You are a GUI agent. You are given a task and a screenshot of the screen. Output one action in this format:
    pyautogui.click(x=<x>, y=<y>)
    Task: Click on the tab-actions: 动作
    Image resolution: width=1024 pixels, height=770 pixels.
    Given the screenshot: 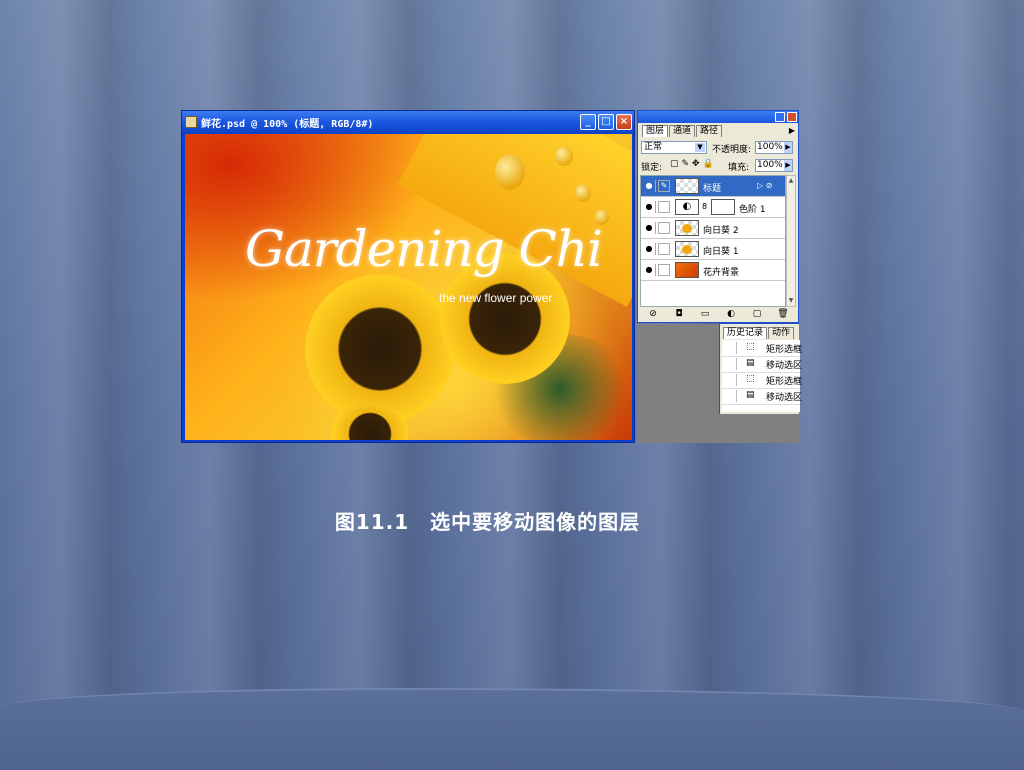 What is the action you would take?
    pyautogui.click(x=781, y=333)
    